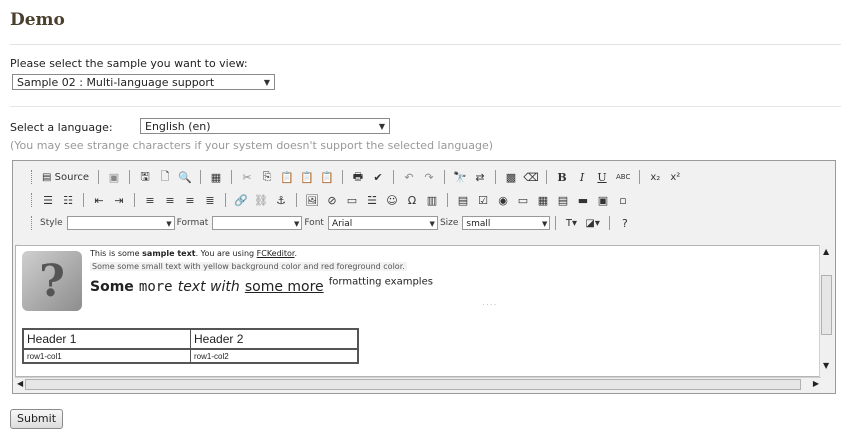 The width and height of the screenshot is (845, 435). I want to click on scroll-up-icon: ▲, so click(826, 251).